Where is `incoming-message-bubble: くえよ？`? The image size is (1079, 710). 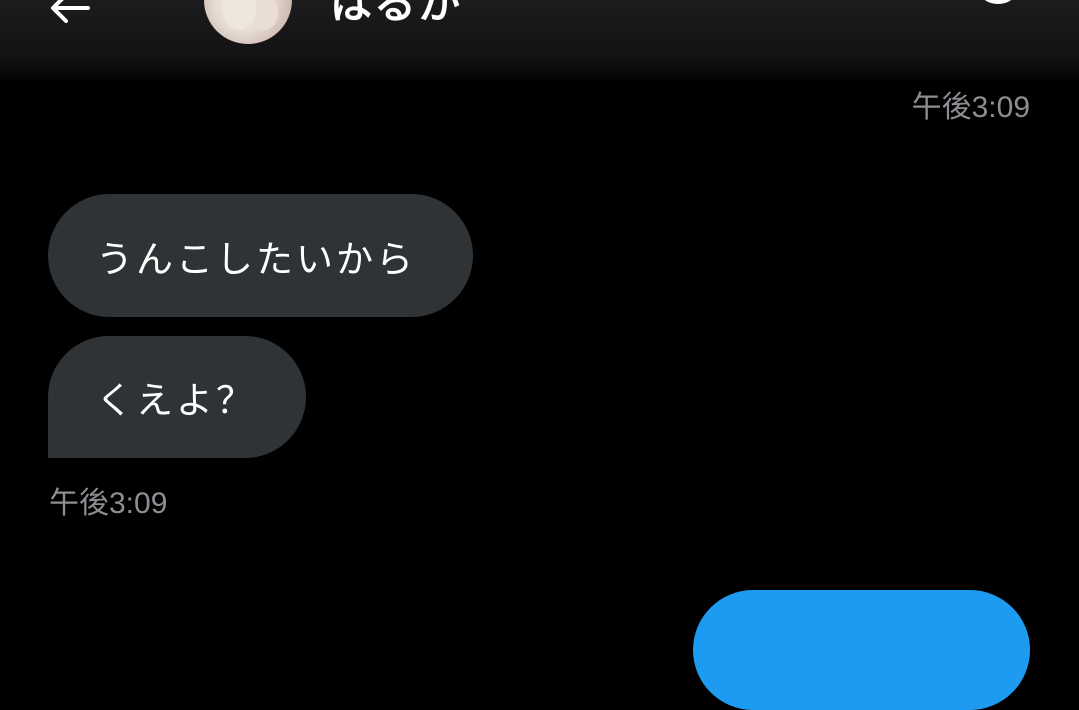
incoming-message-bubble: くえよ？ is located at coordinates (177, 397).